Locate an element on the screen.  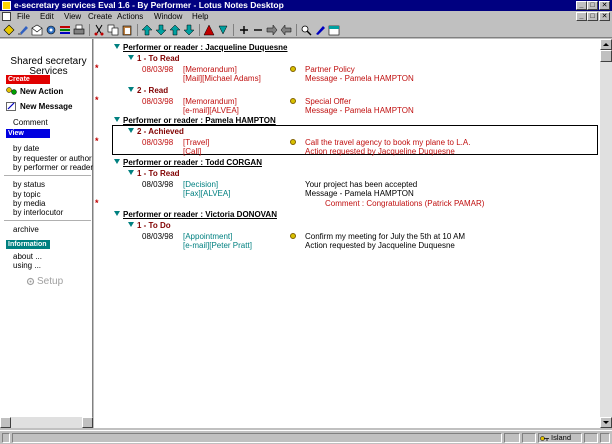
status-indicator is located at coordinates (6, 438).